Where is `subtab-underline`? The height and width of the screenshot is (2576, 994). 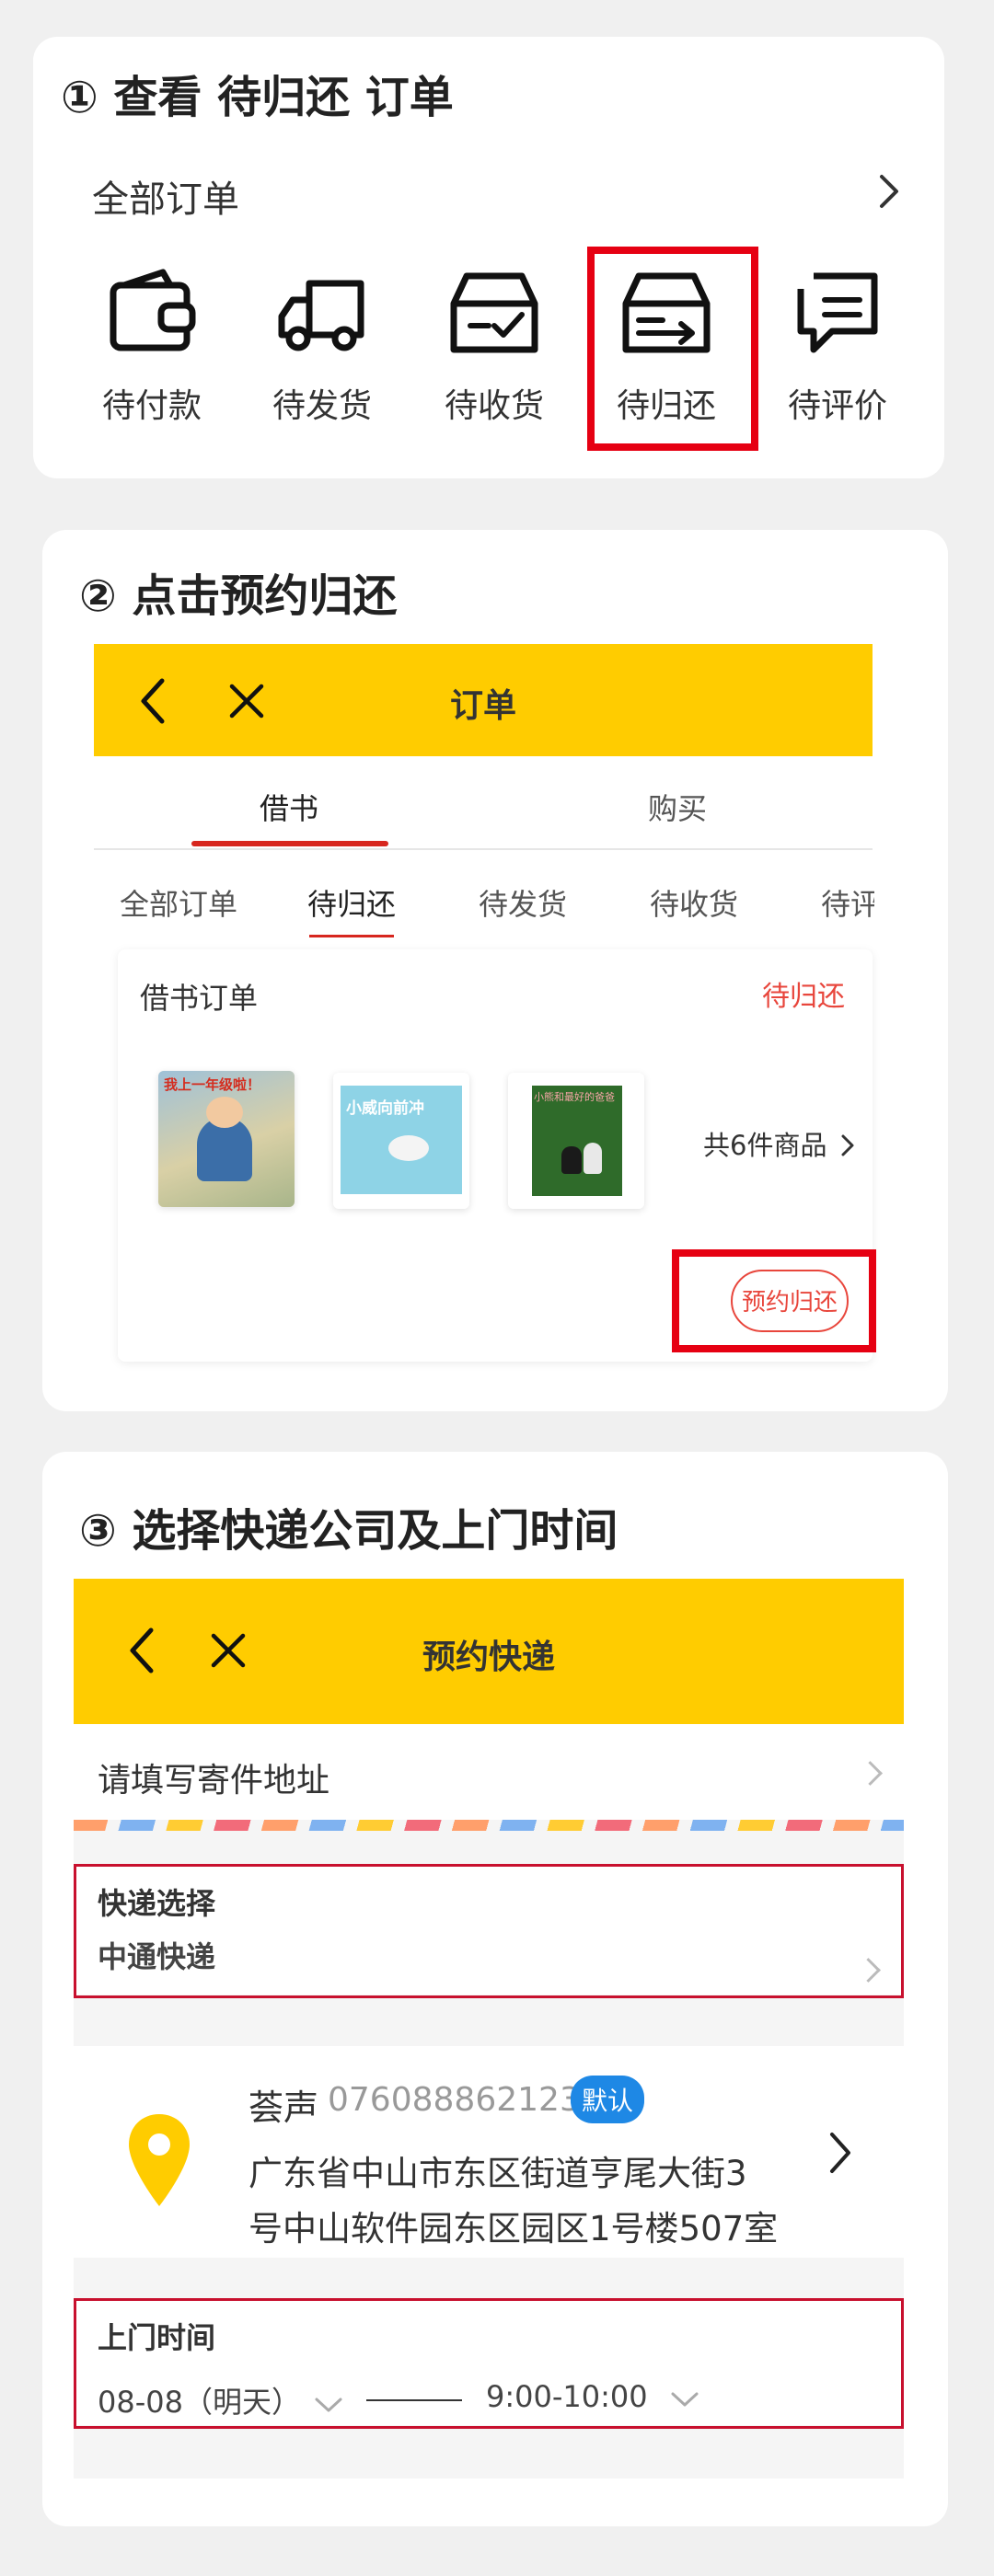
subtab-underline is located at coordinates (351, 936).